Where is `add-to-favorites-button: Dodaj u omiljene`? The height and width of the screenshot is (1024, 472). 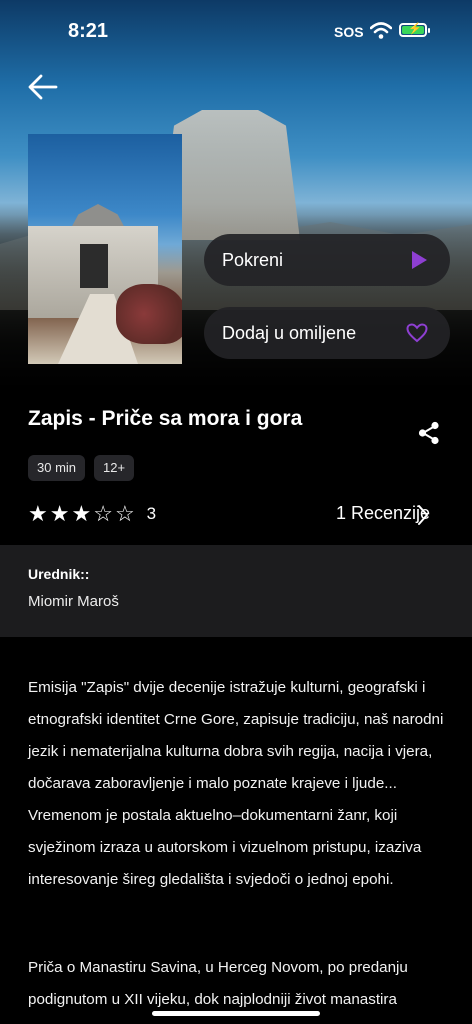 add-to-favorites-button: Dodaj u omiljene is located at coordinates (327, 333).